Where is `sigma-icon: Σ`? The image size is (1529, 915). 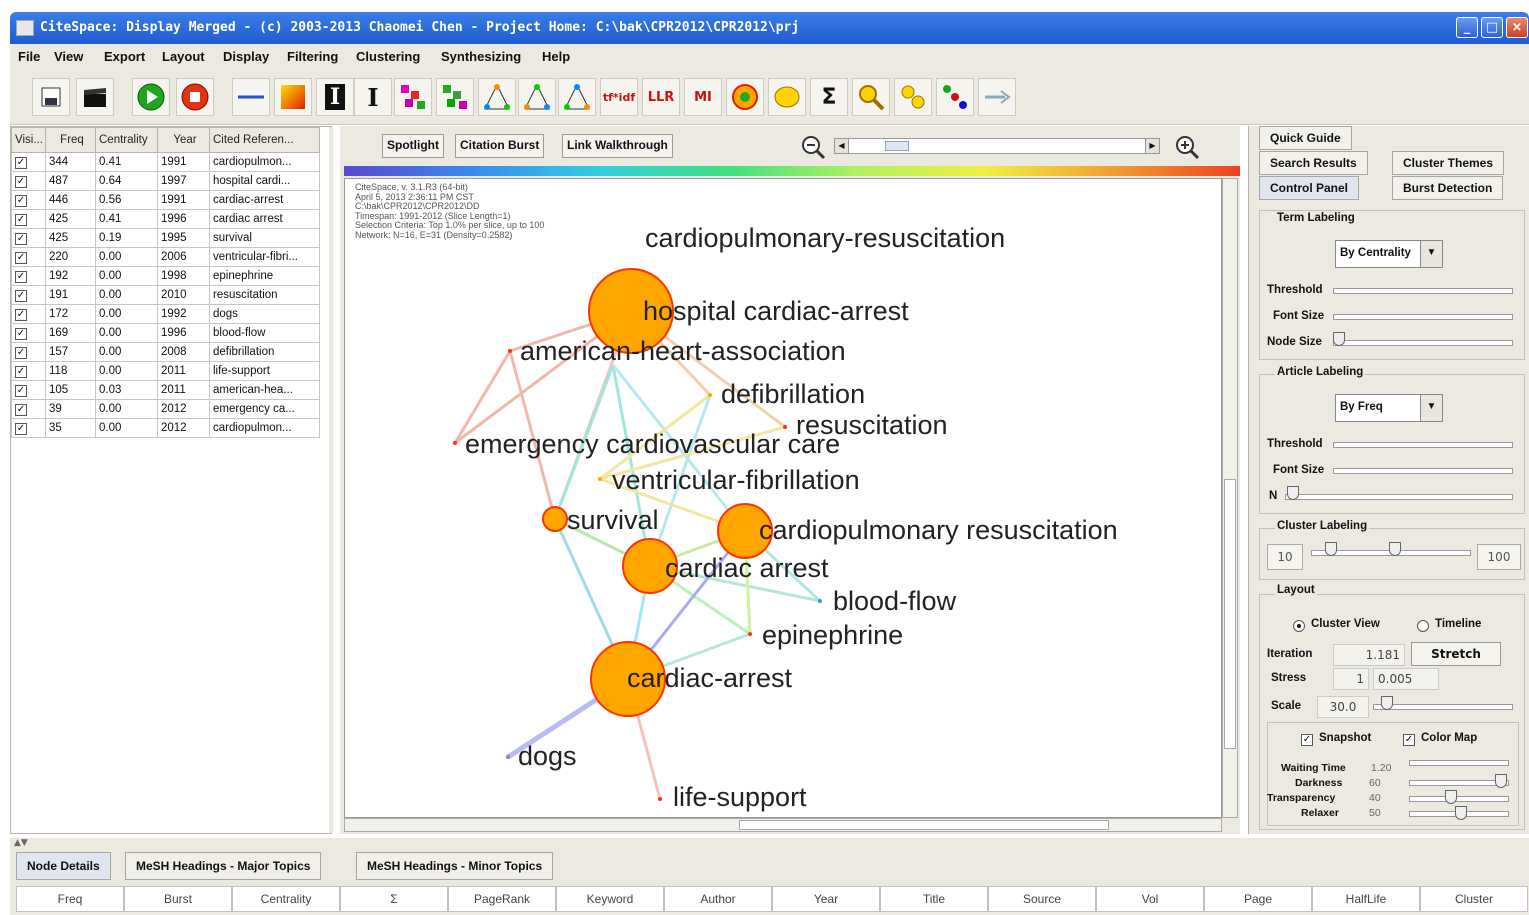
sigma-icon: Σ is located at coordinates (829, 97).